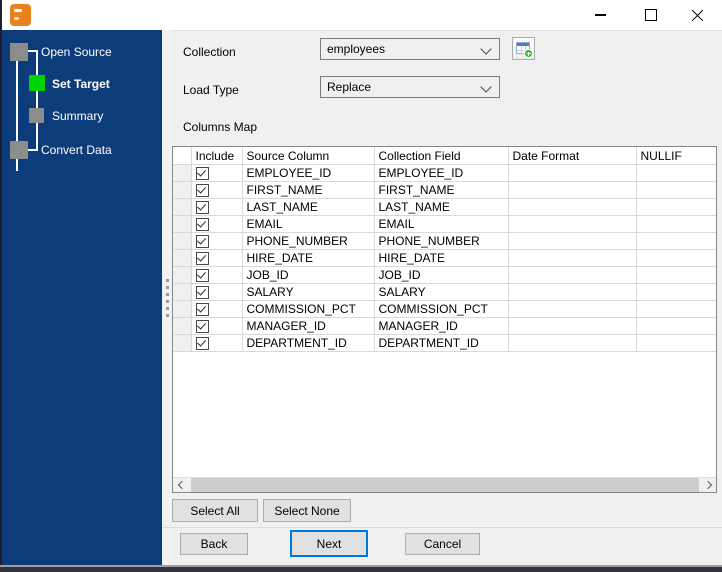  What do you see at coordinates (209, 52) in the screenshot?
I see `collection-label: Collection` at bounding box center [209, 52].